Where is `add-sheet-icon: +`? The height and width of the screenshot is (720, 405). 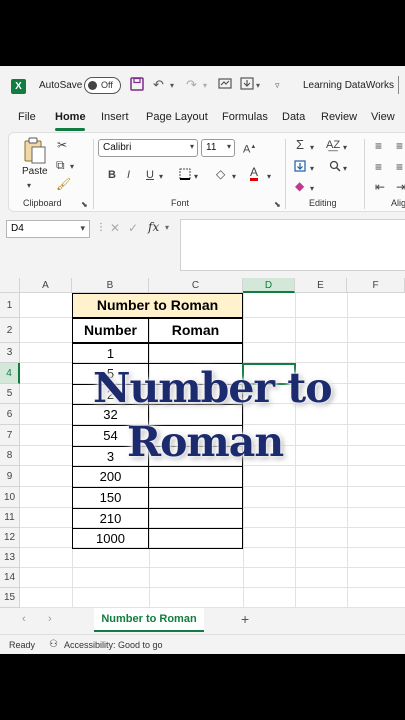
add-sheet-icon: + is located at coordinates (245, 619).